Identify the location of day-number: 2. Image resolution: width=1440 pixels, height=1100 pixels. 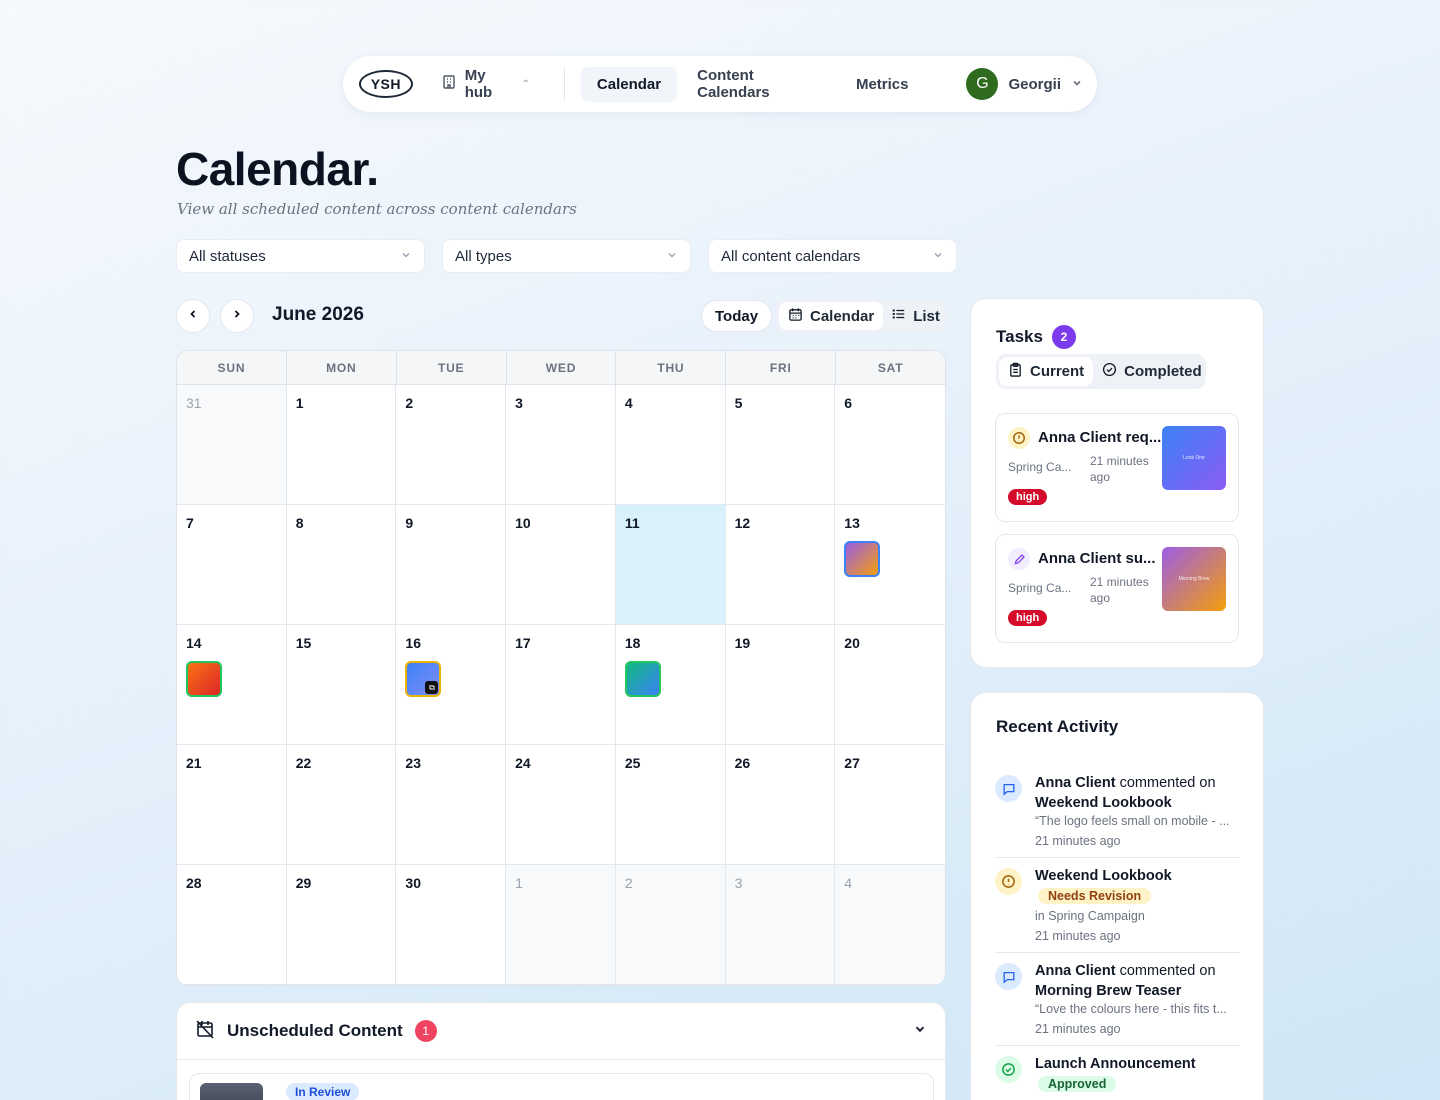
(409, 403).